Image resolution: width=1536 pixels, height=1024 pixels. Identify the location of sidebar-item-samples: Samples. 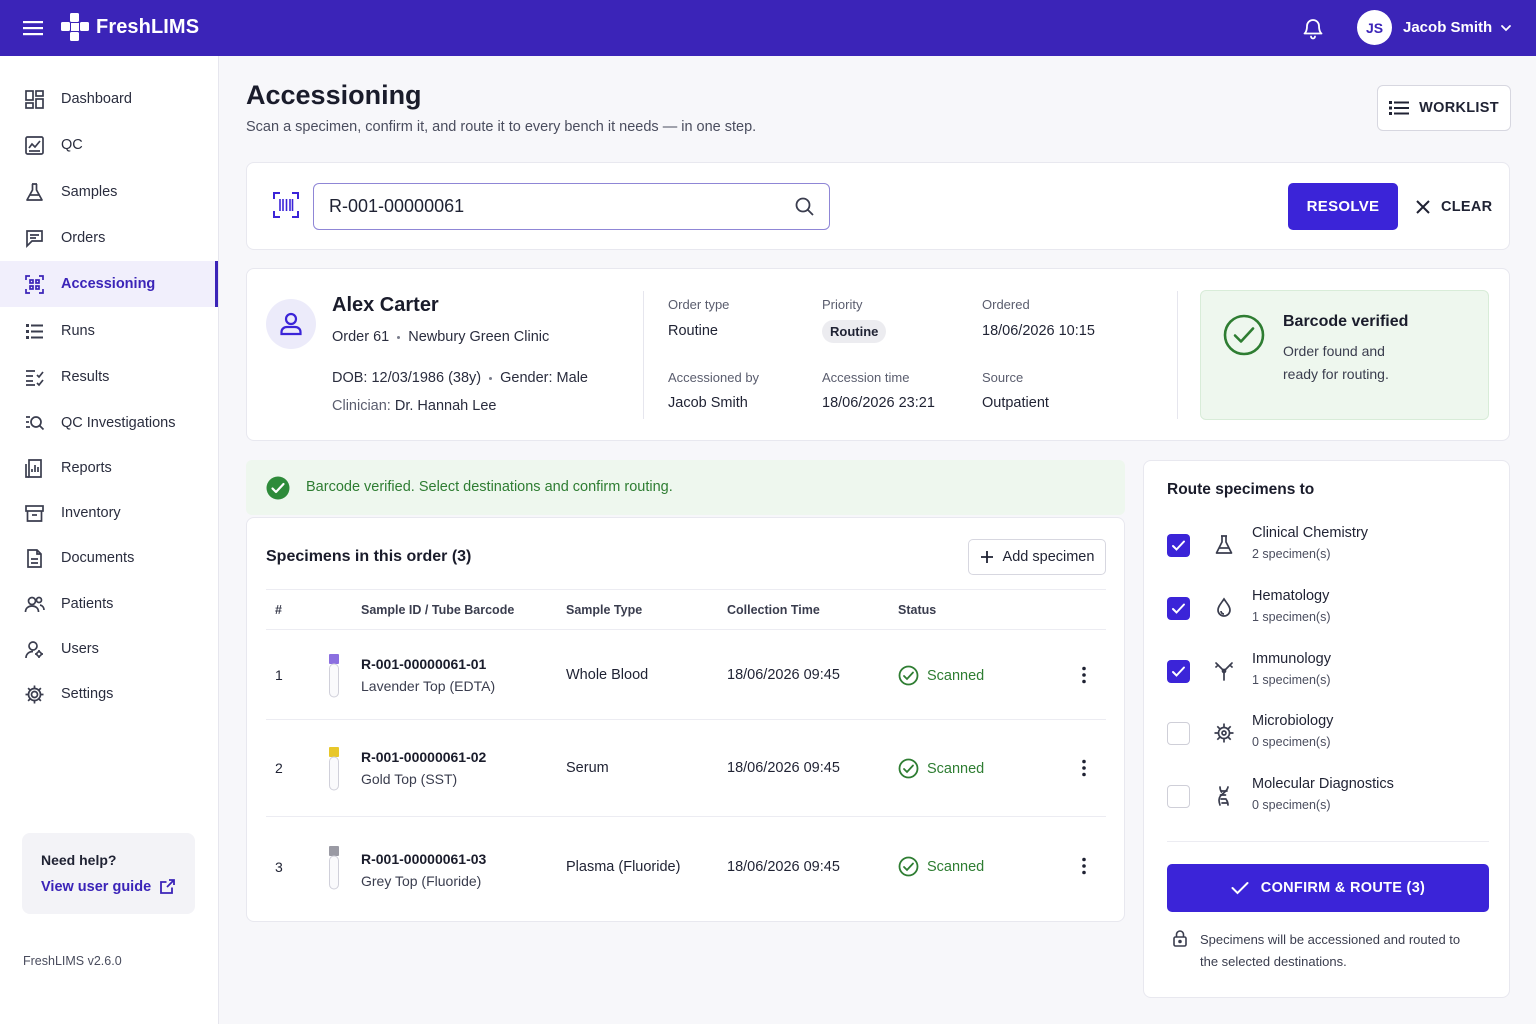
(109, 192).